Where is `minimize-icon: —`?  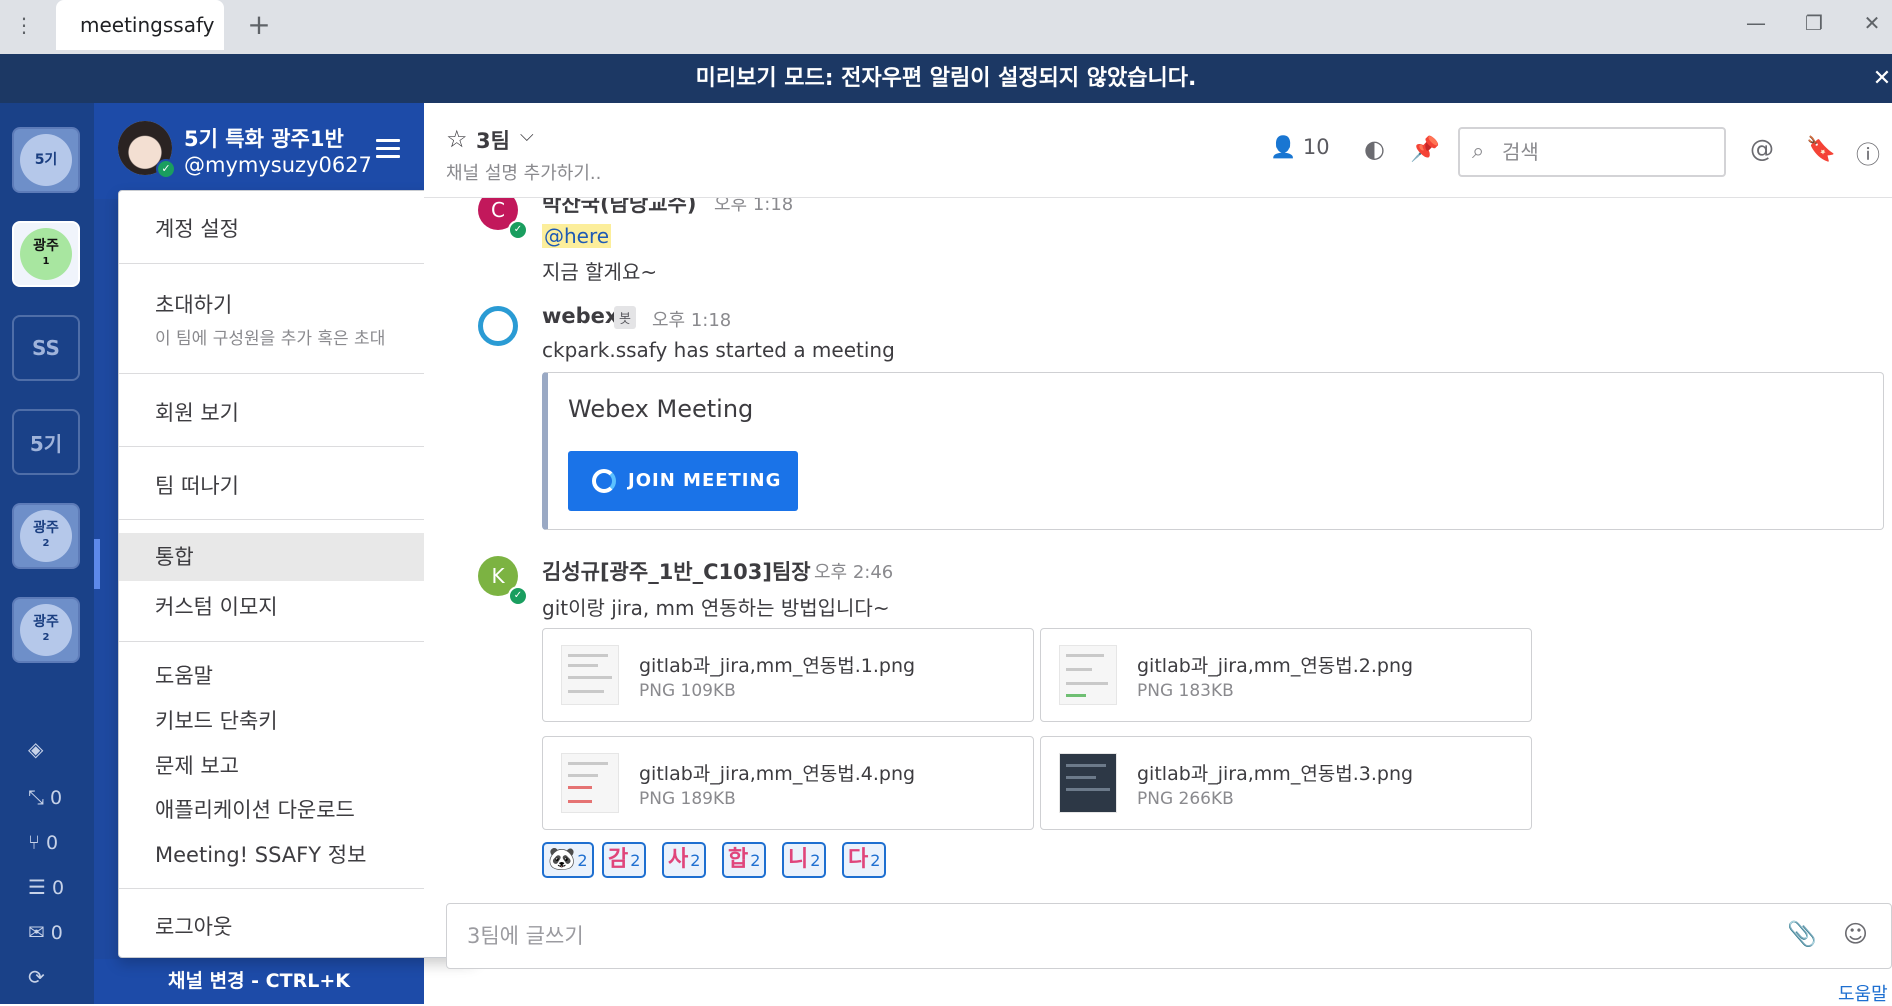
minimize-icon: — is located at coordinates (1756, 23).